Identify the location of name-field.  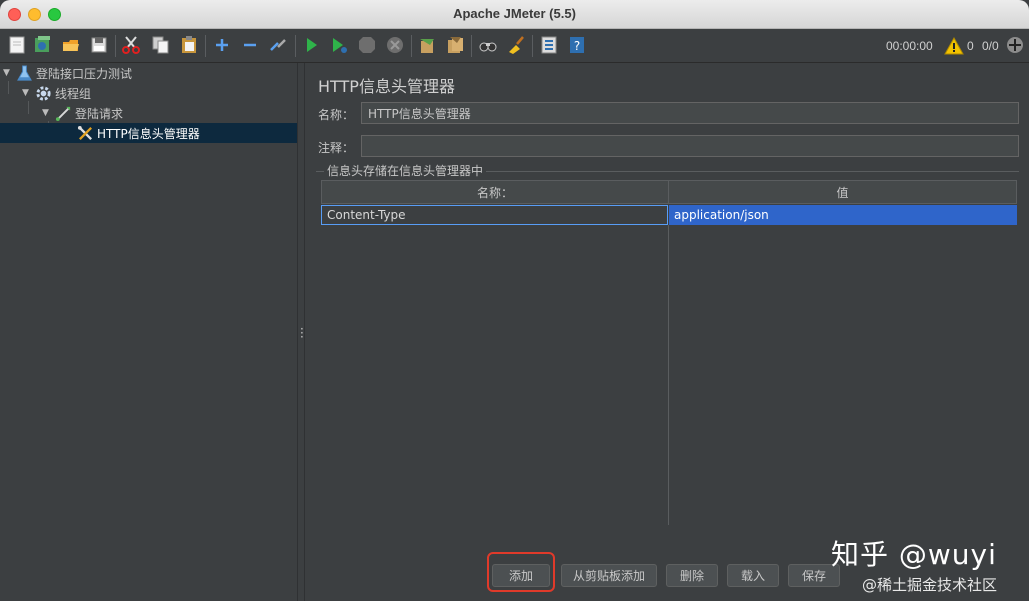
(690, 113).